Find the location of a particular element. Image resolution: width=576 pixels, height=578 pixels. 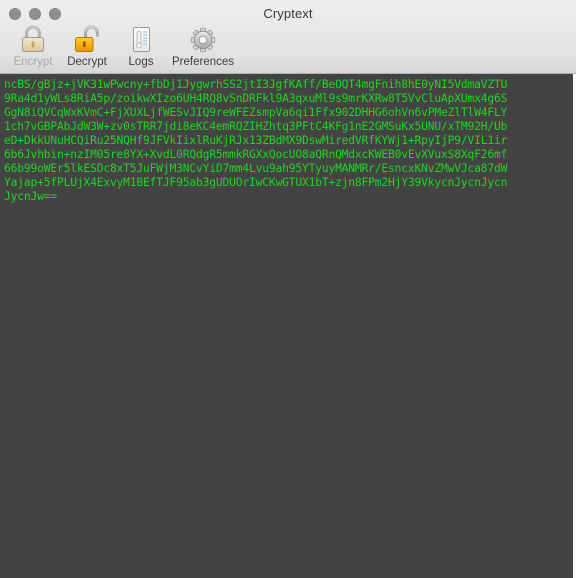

toolbar-label-preferences: Preferences is located at coordinates (203, 62).